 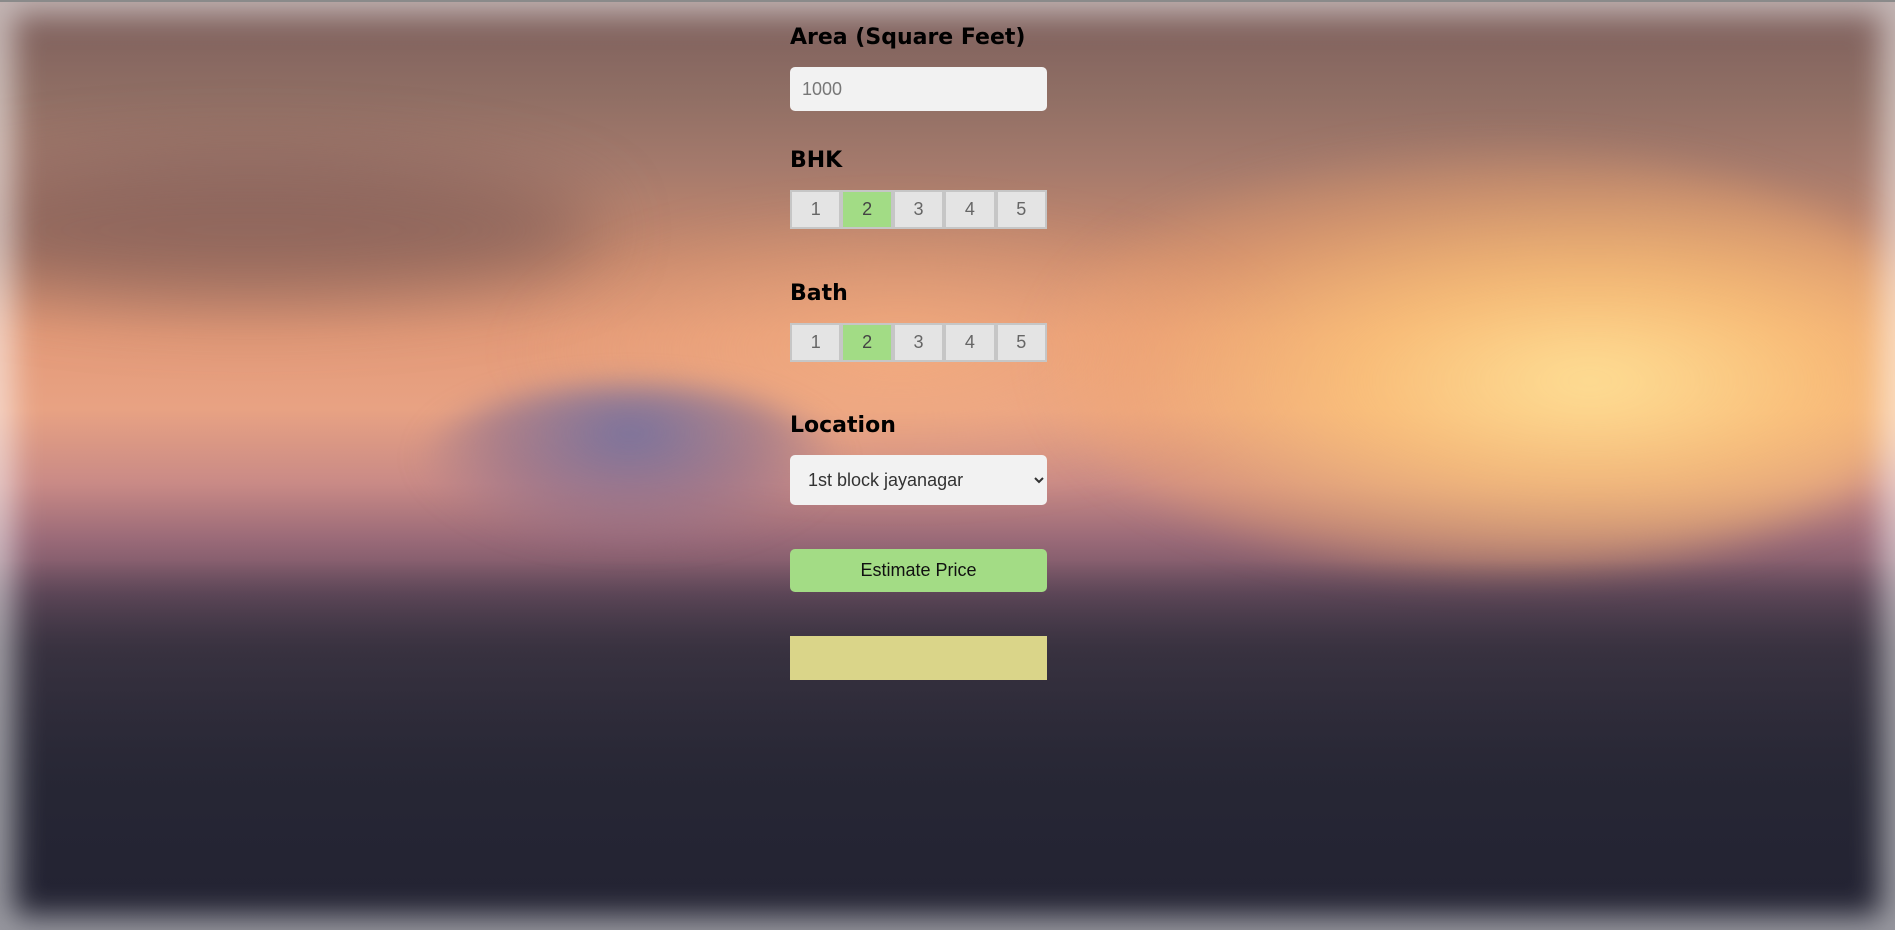 I want to click on bhk-selector: 1 2 3 4 5, so click(x=918, y=209).